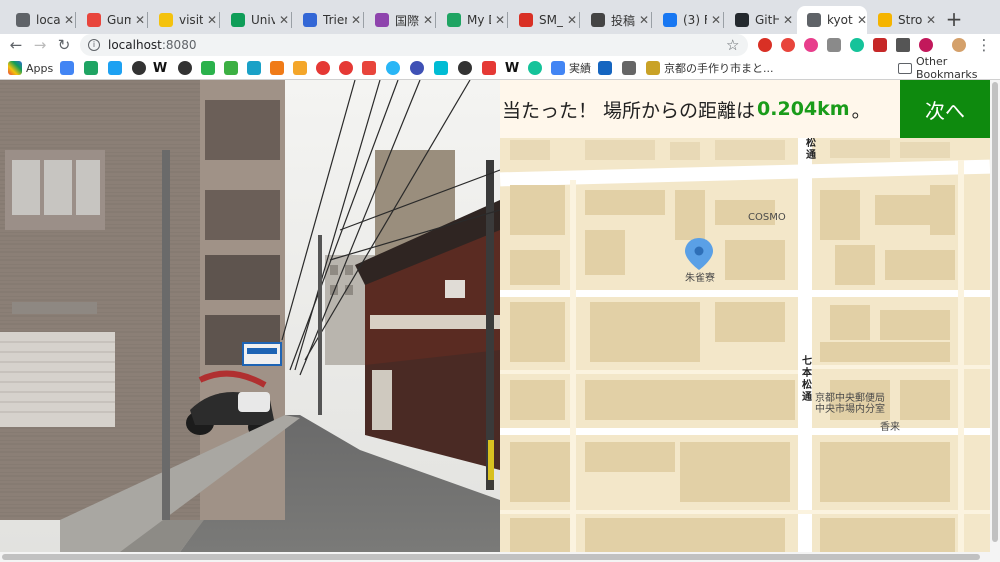  I want to click on bookmark-w2, so click(256, 68).